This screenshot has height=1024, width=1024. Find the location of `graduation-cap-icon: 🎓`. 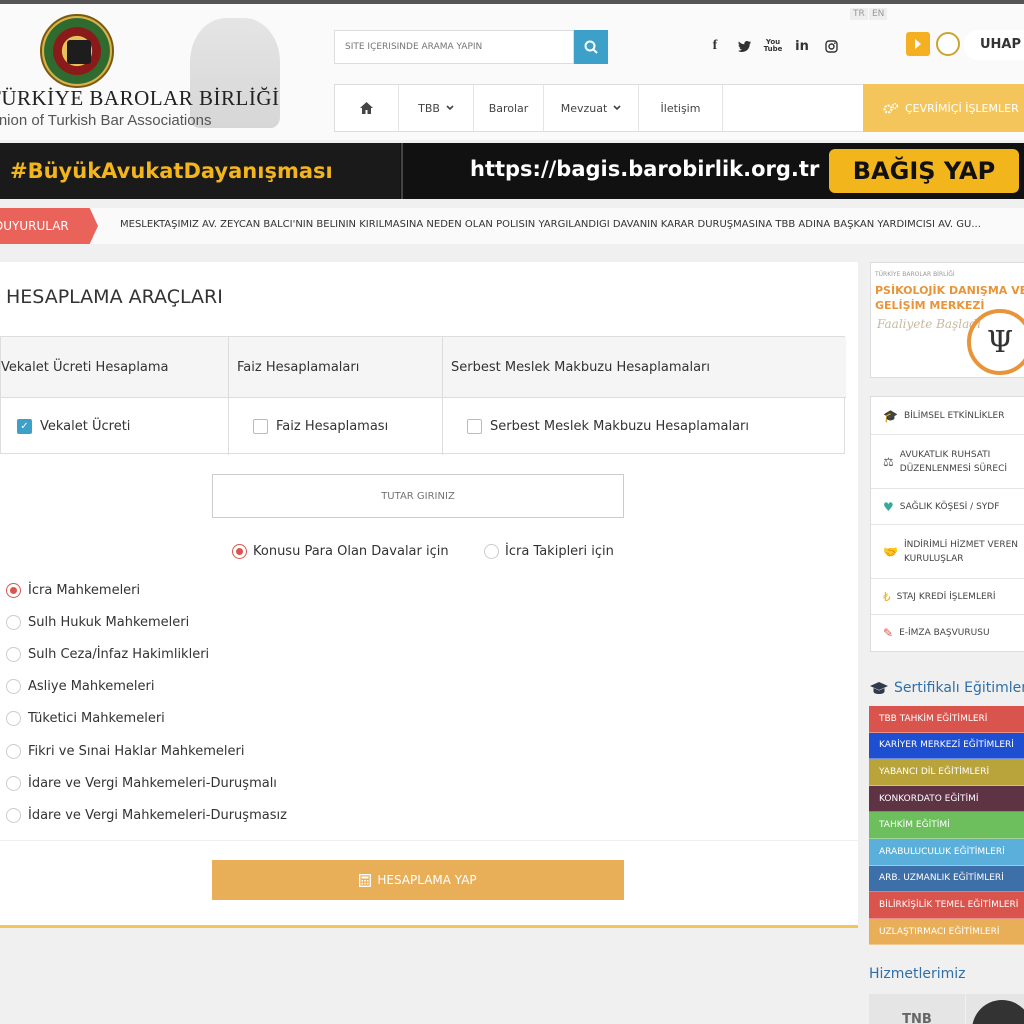

graduation-cap-icon: 🎓 is located at coordinates (890, 415).